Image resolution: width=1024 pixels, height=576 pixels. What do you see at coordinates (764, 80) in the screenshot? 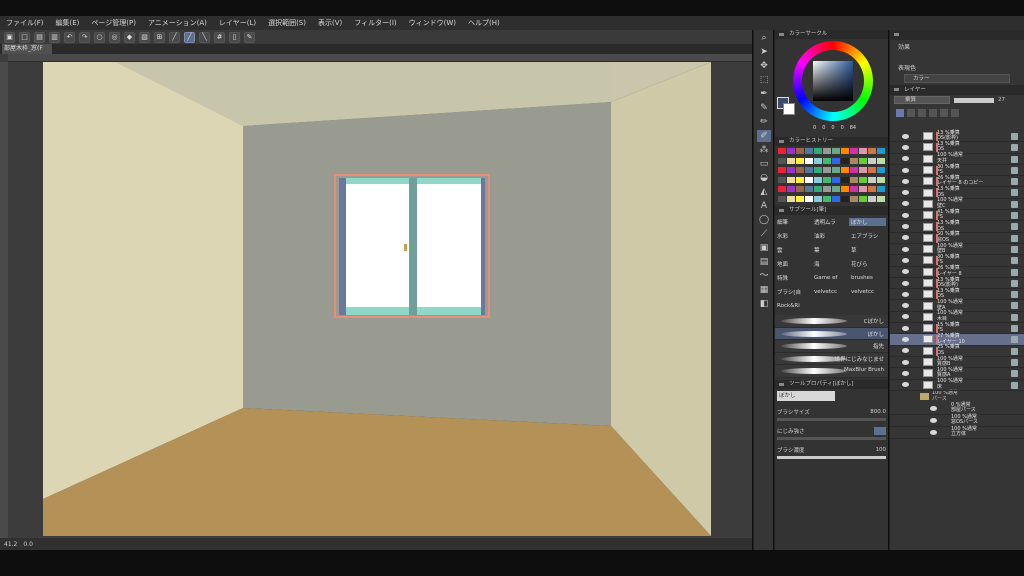
I see `selection-tool-icon: ⬚` at bounding box center [764, 80].